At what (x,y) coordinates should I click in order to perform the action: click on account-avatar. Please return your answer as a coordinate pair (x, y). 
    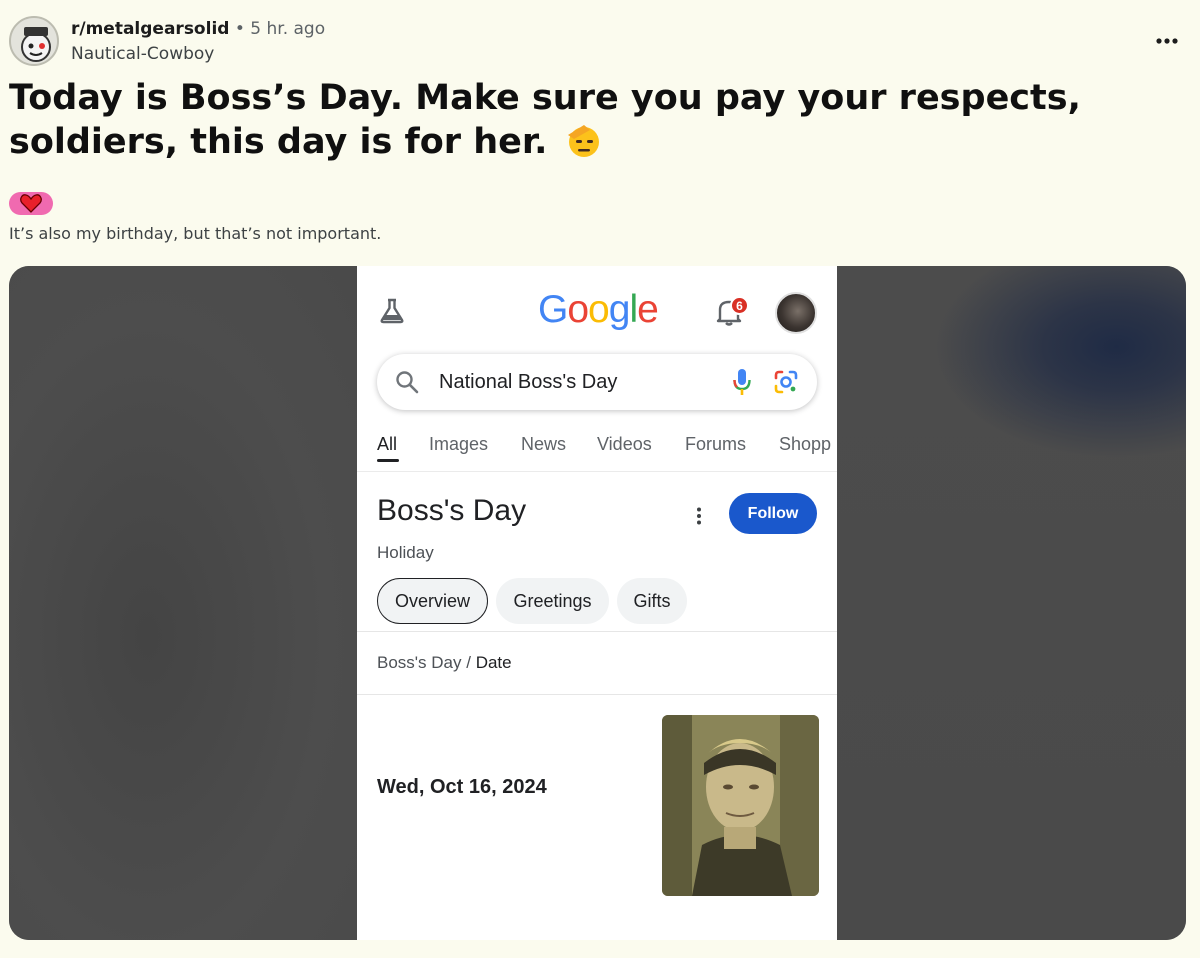
    Looking at the image, I should click on (796, 313).